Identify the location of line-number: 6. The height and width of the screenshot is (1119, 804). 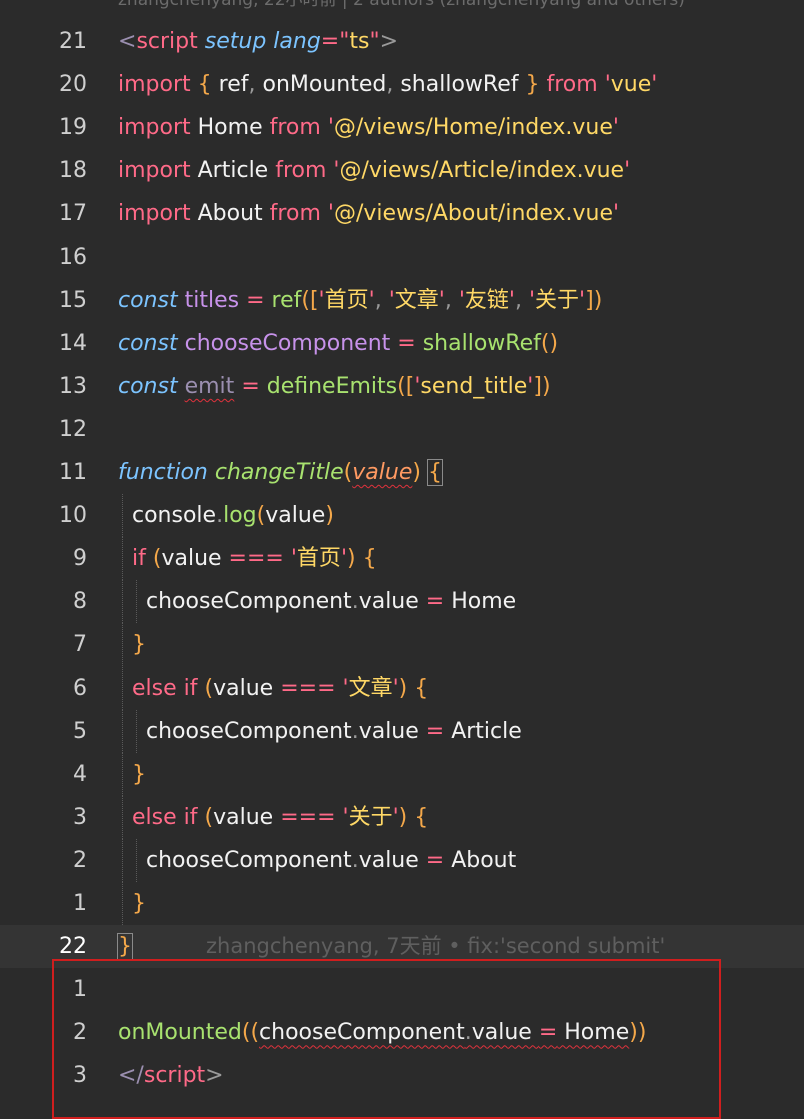
(43, 688).